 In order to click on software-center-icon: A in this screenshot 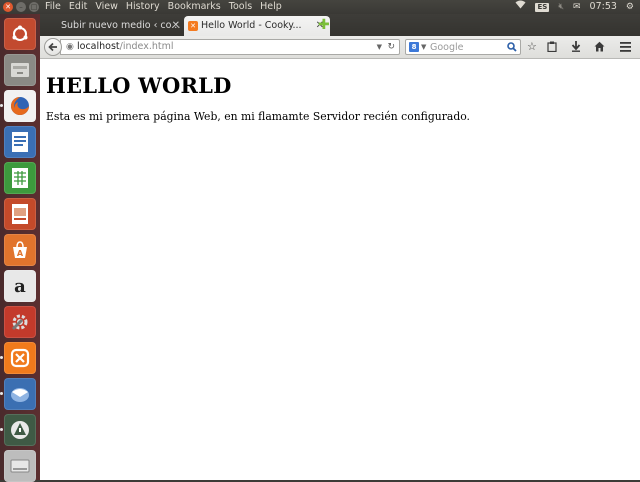, I will do `click(20, 250)`.